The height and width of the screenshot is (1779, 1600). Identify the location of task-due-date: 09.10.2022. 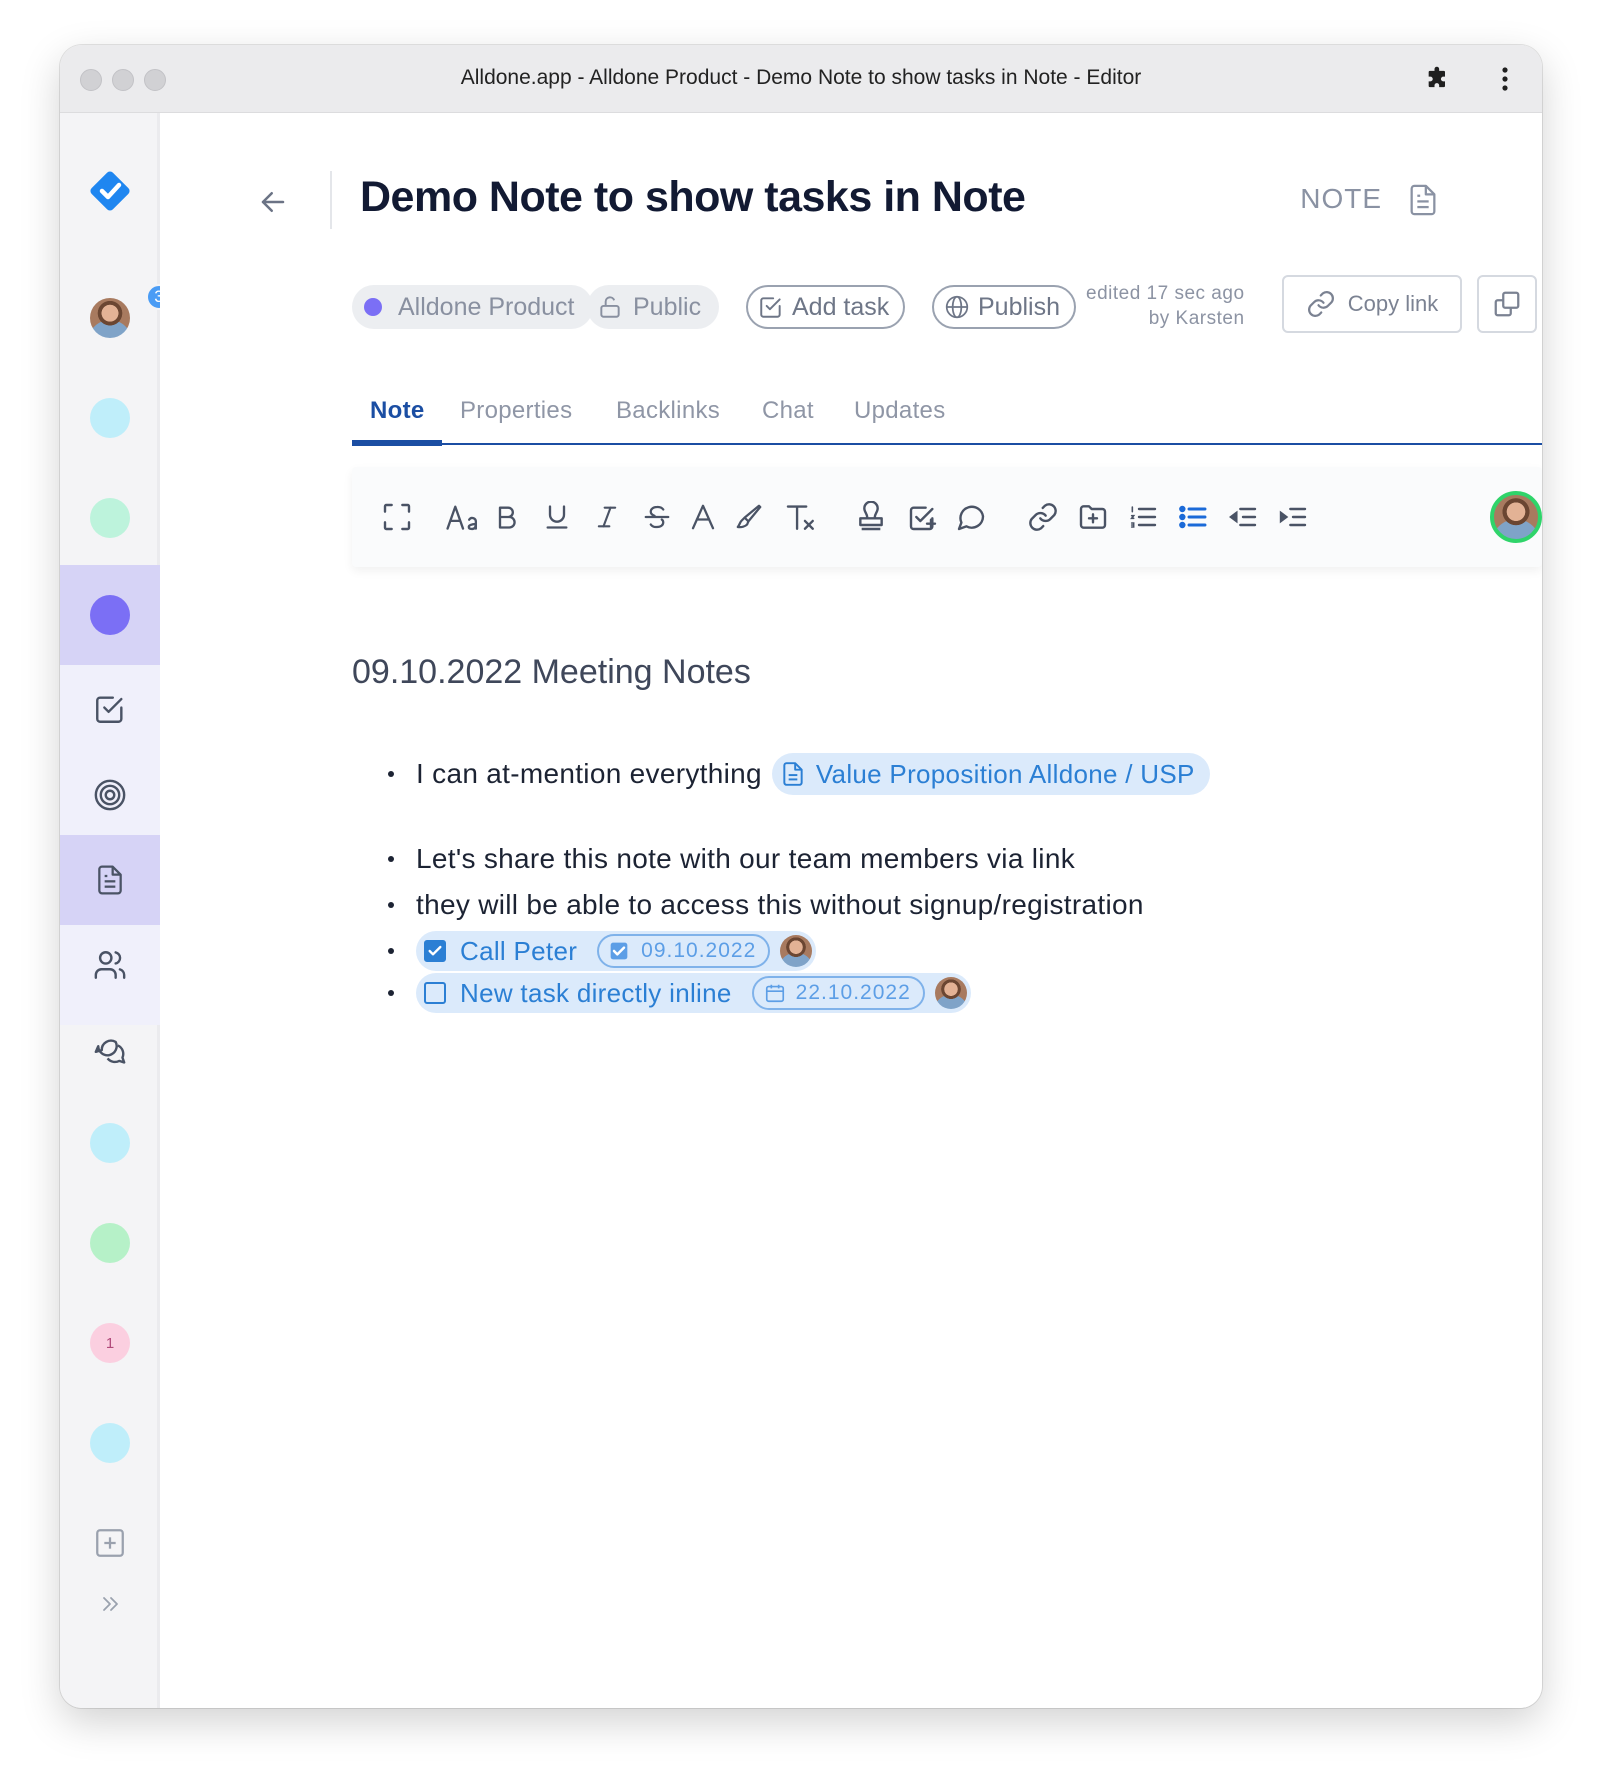
(684, 951).